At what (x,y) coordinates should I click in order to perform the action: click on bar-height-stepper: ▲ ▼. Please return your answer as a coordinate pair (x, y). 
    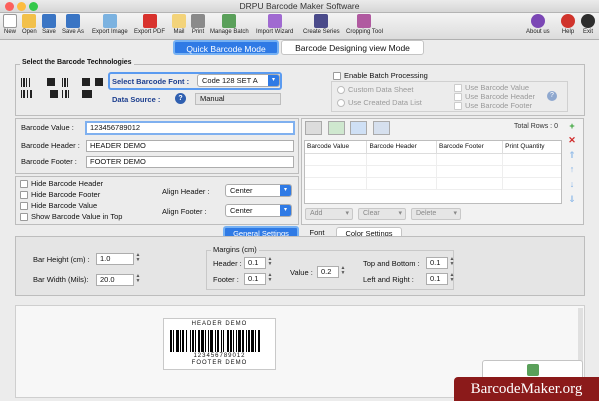
    Looking at the image, I should click on (138, 258).